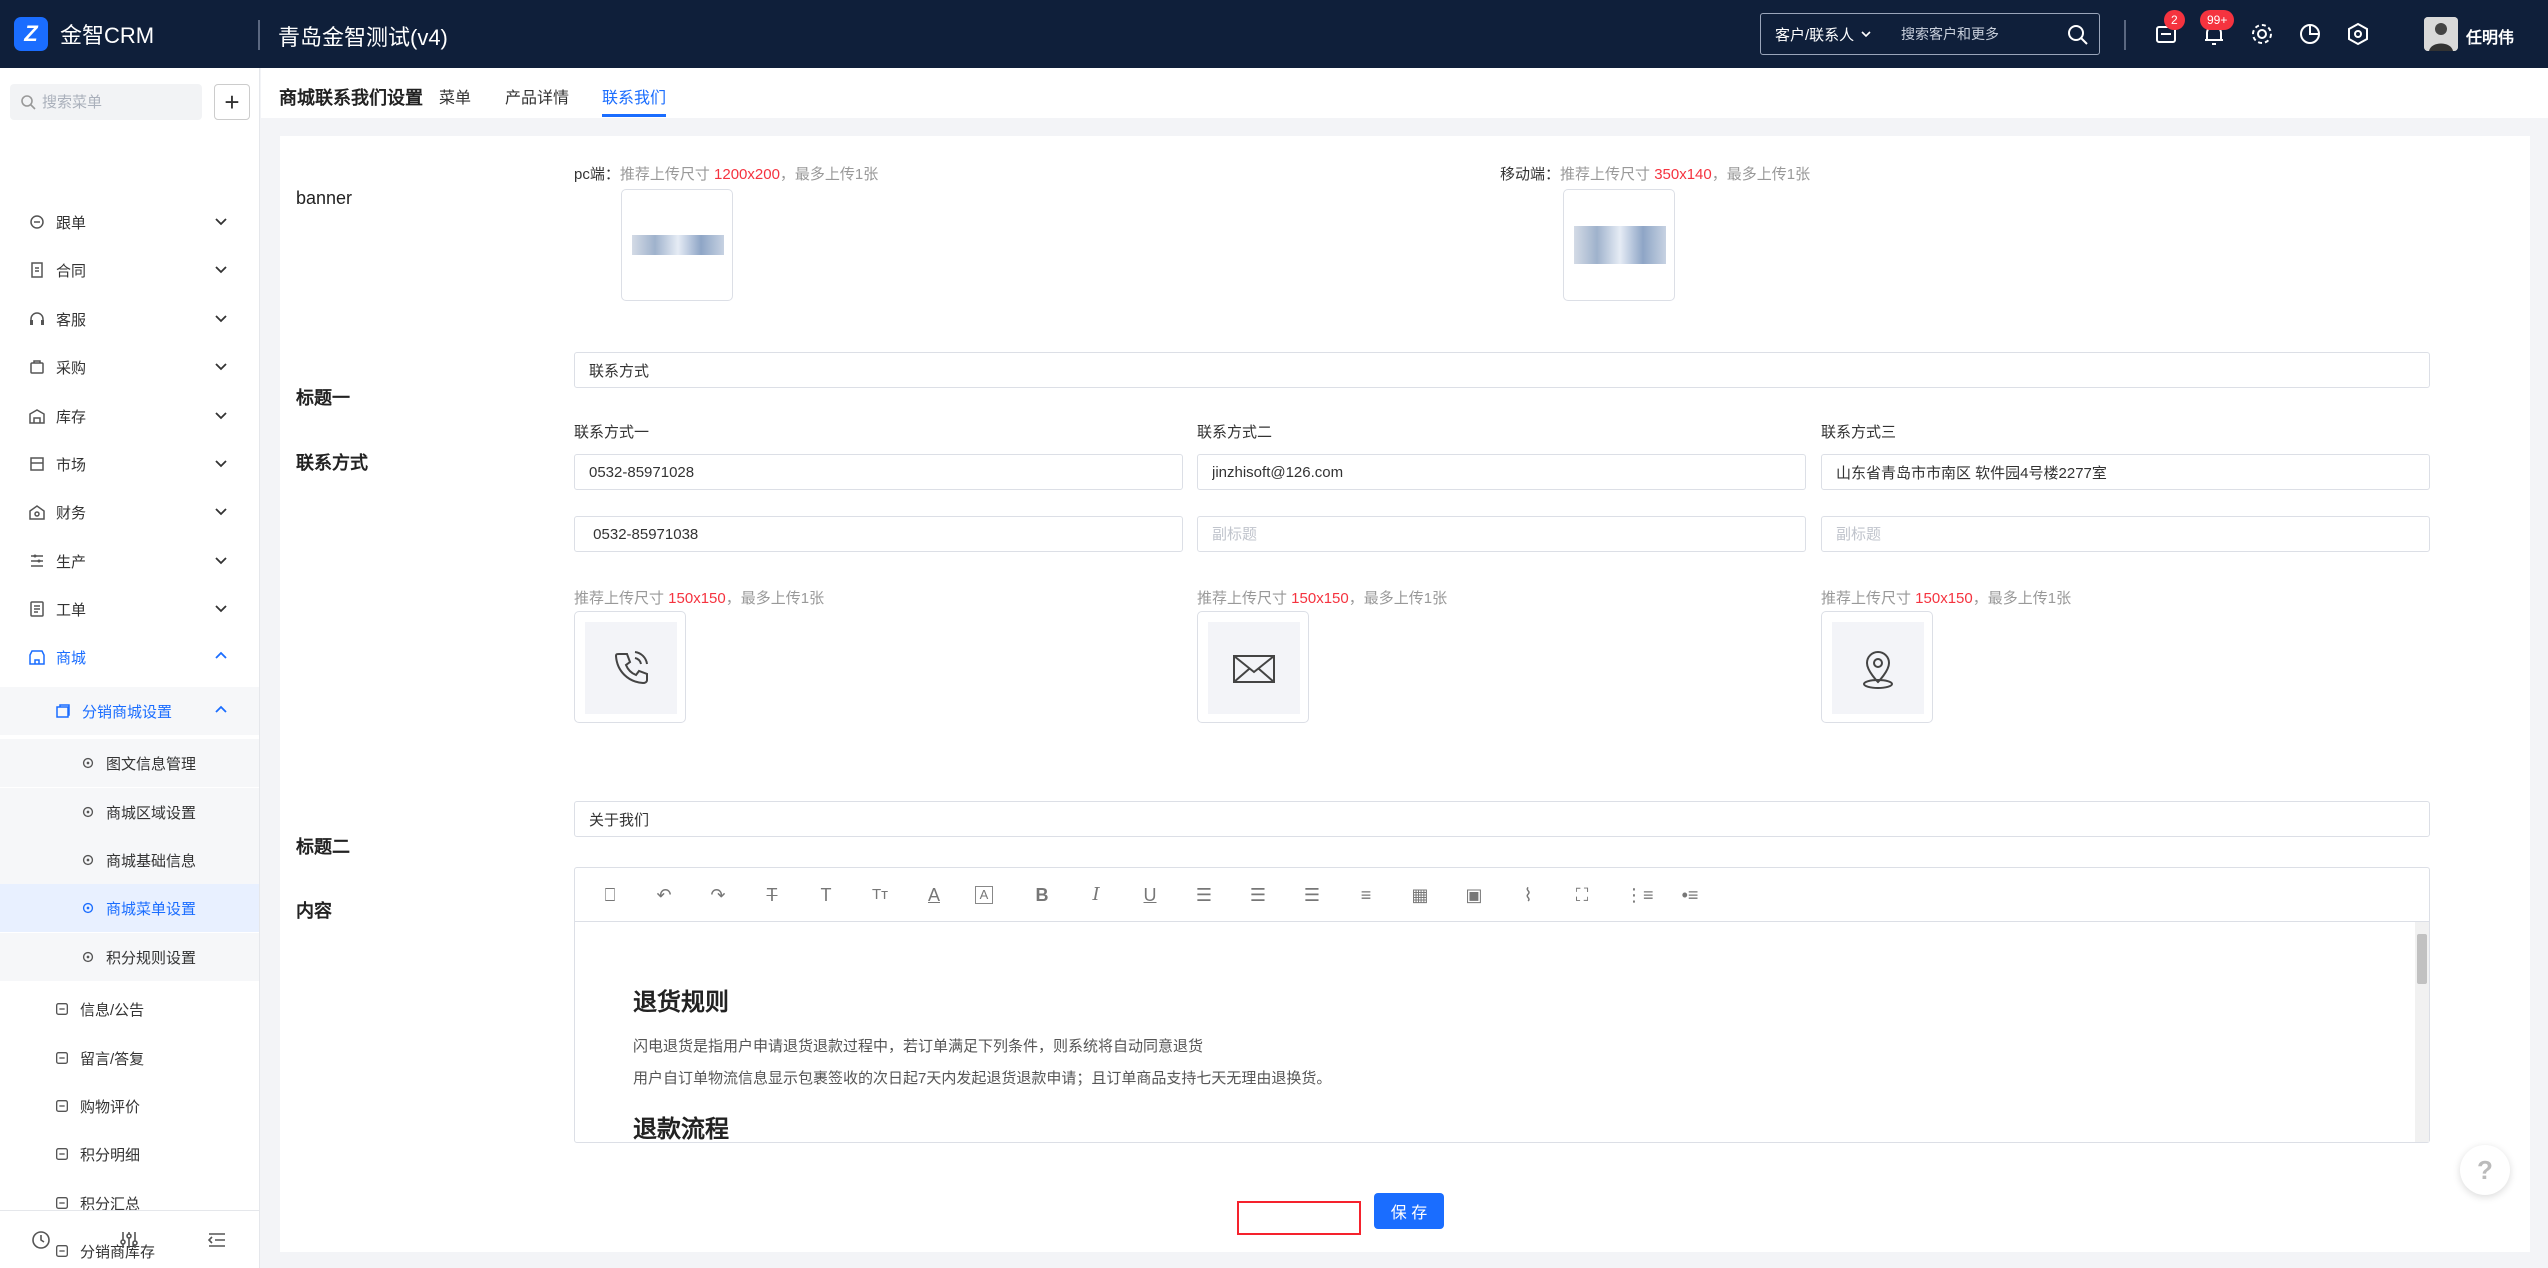 This screenshot has width=2548, height=1268. I want to click on redo-icon: ↷, so click(718, 895).